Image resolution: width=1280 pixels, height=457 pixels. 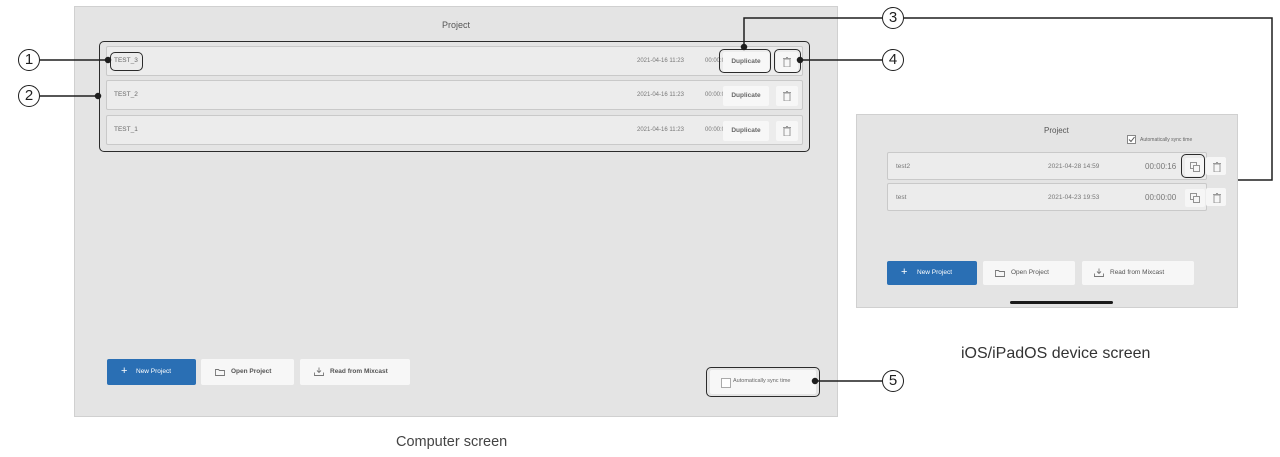 What do you see at coordinates (29, 96) in the screenshot?
I see `callout-number-2: 2` at bounding box center [29, 96].